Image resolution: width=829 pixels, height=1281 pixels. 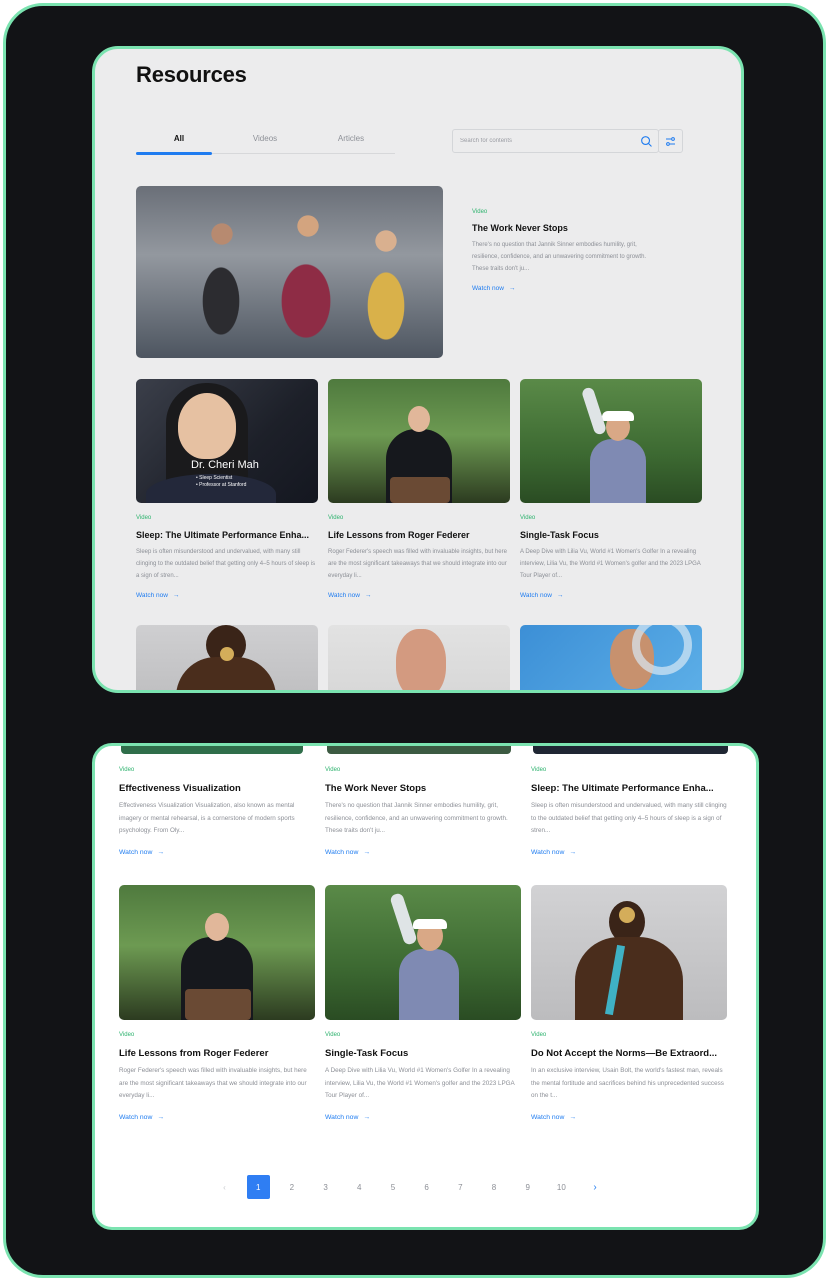 What do you see at coordinates (351, 141) in the screenshot?
I see `tab-articles: Articles` at bounding box center [351, 141].